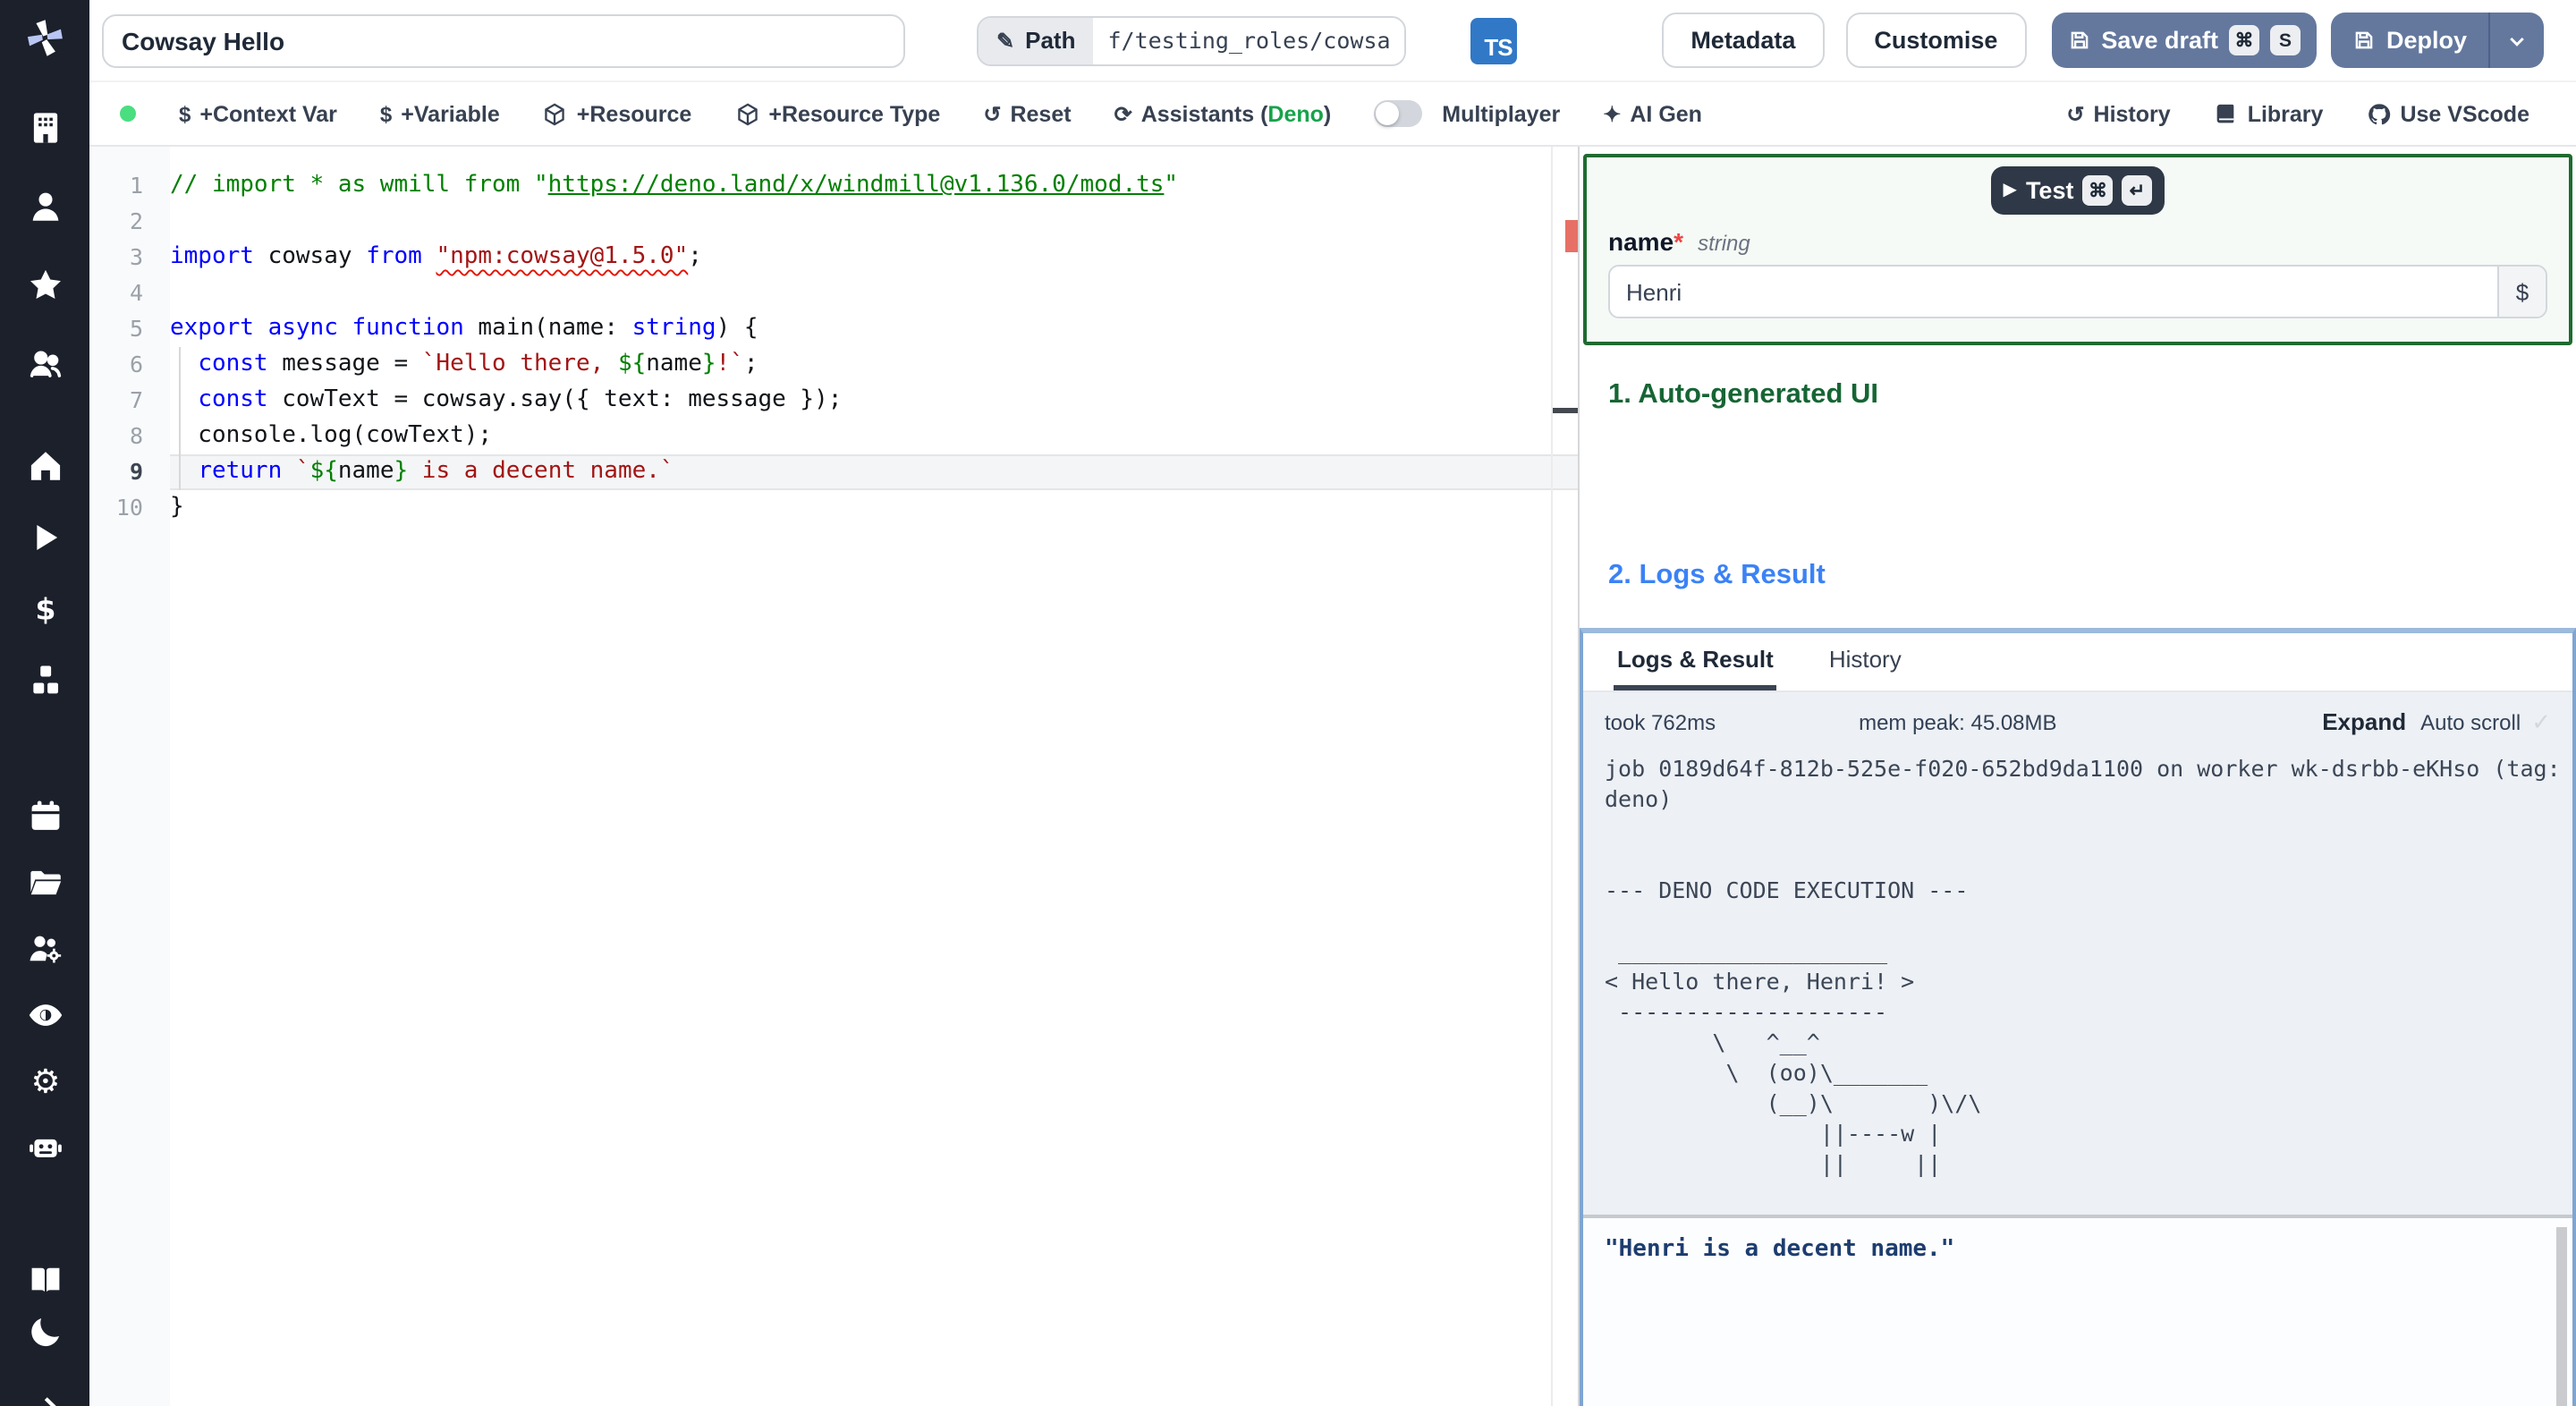 The height and width of the screenshot is (1406, 2576). I want to click on save-draft-button: Save draft ⌘ S, so click(2184, 40).